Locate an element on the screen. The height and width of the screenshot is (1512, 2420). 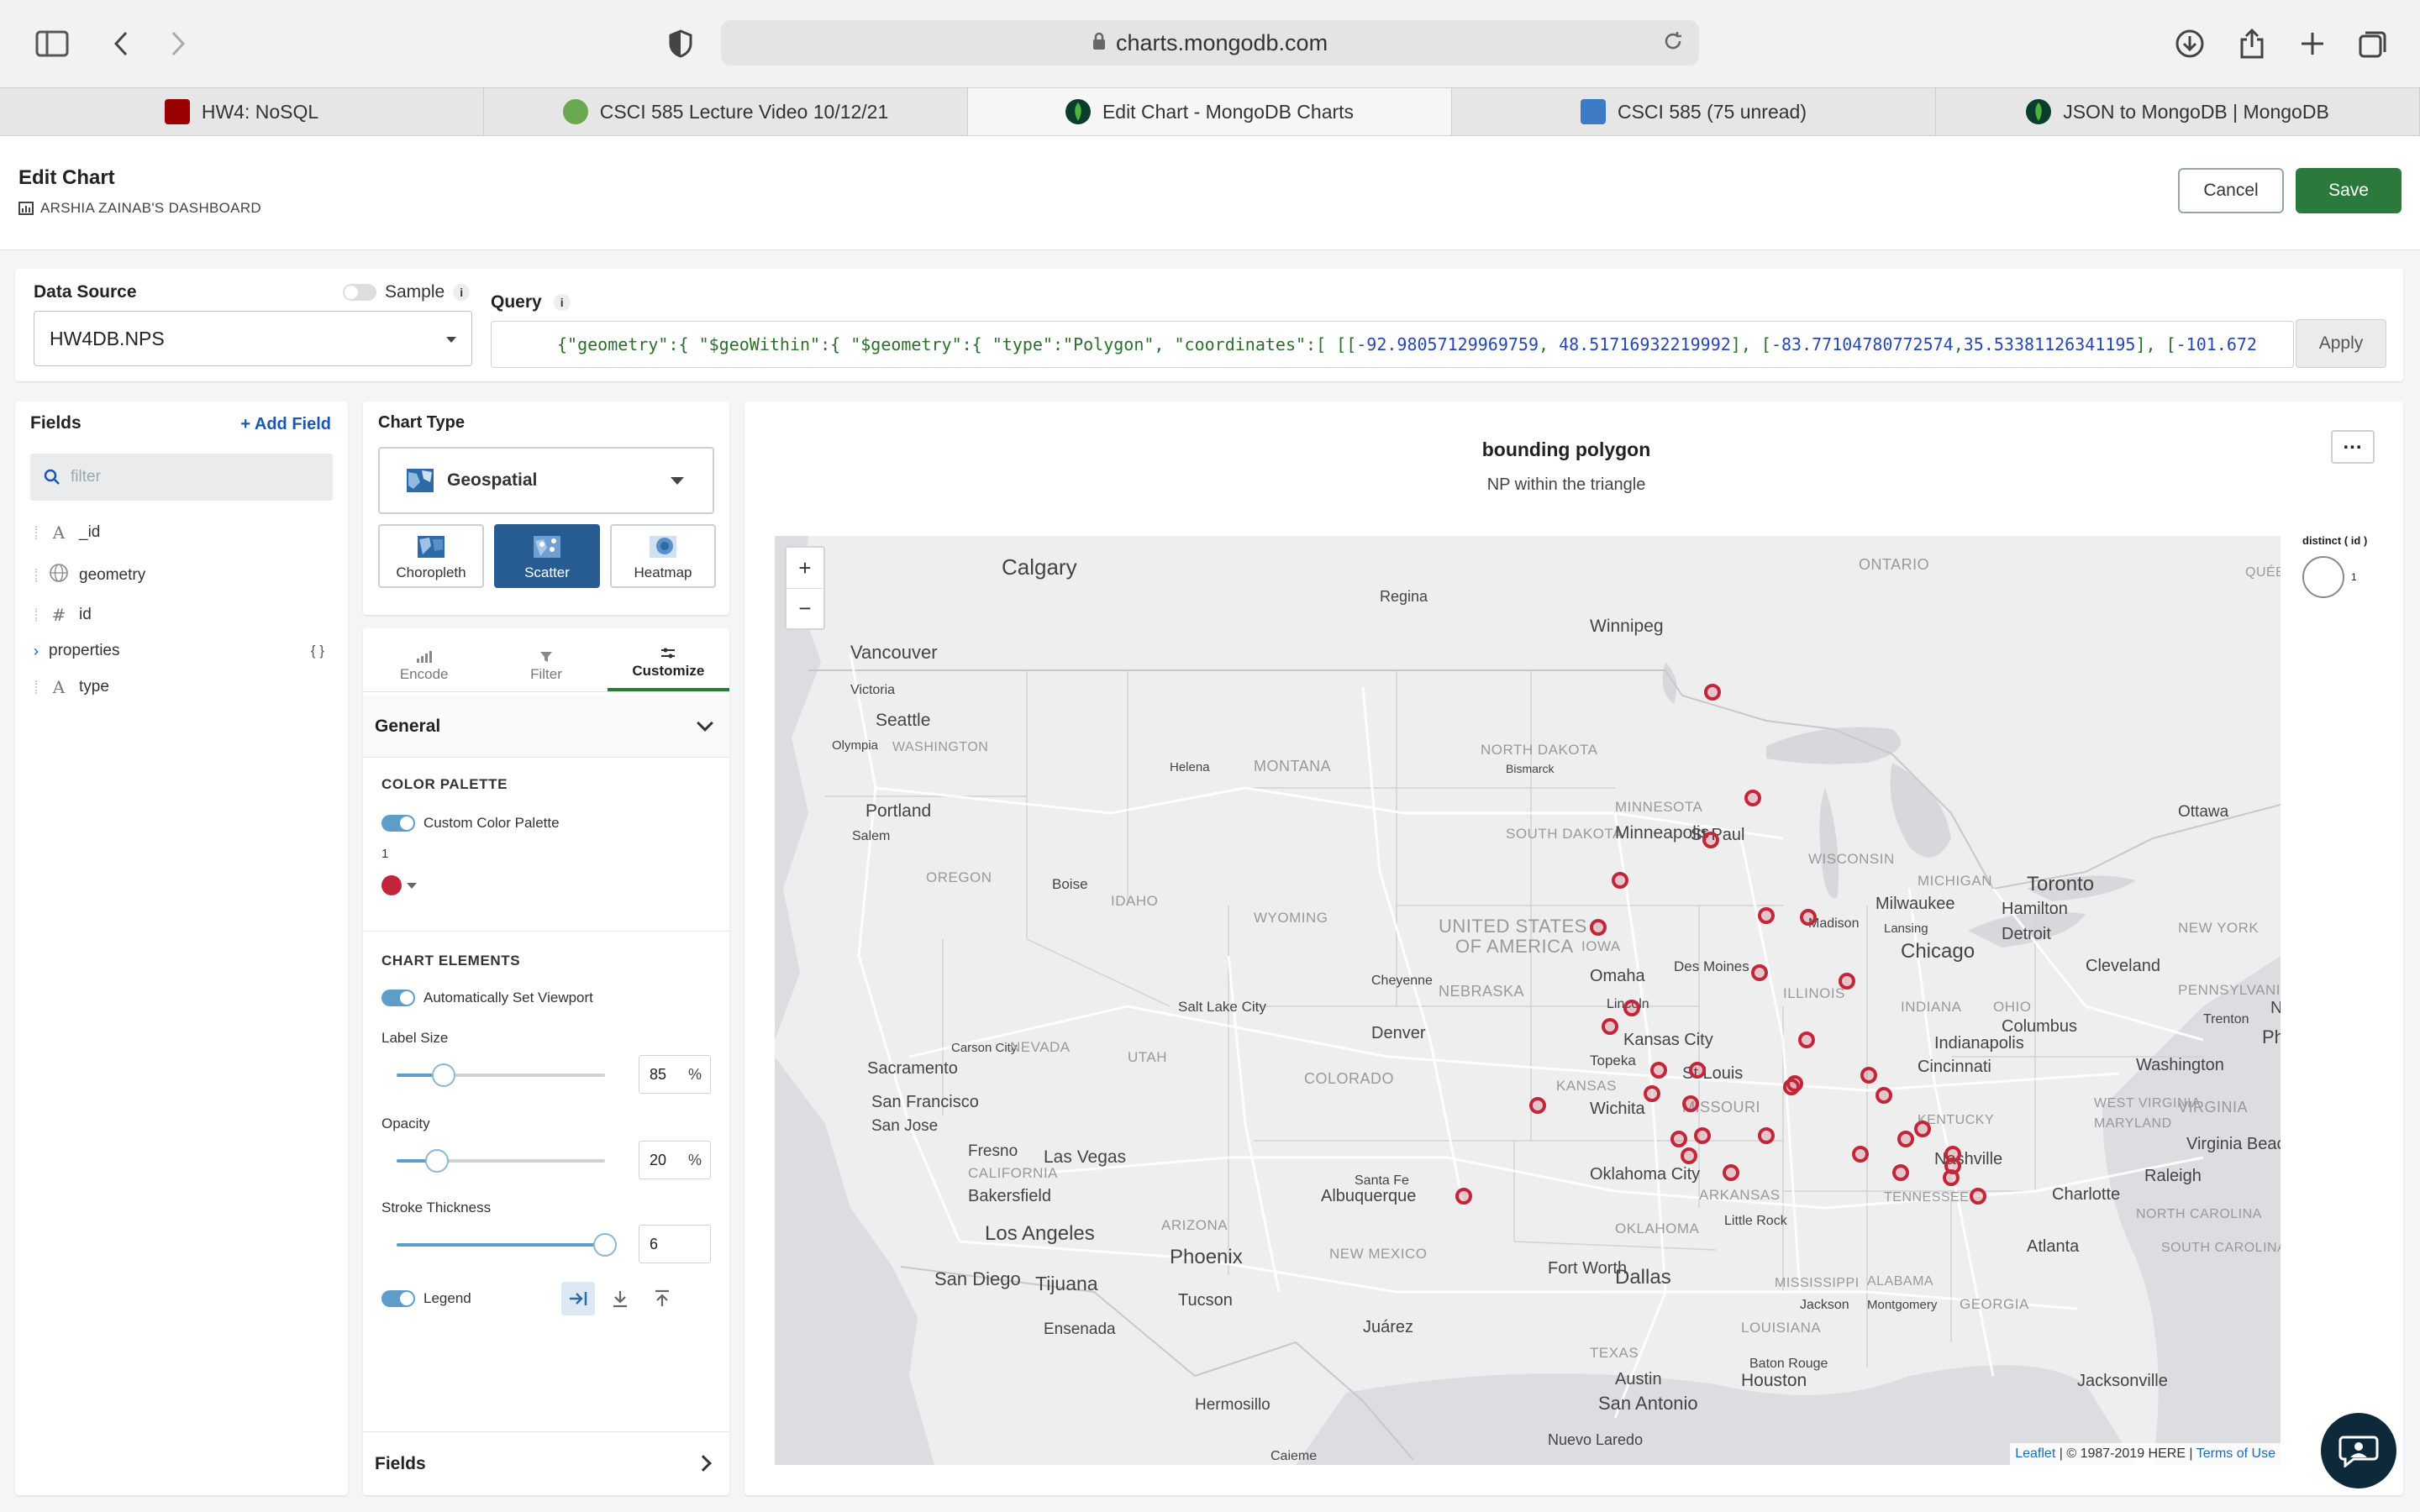
save-button: Save is located at coordinates (2349, 190).